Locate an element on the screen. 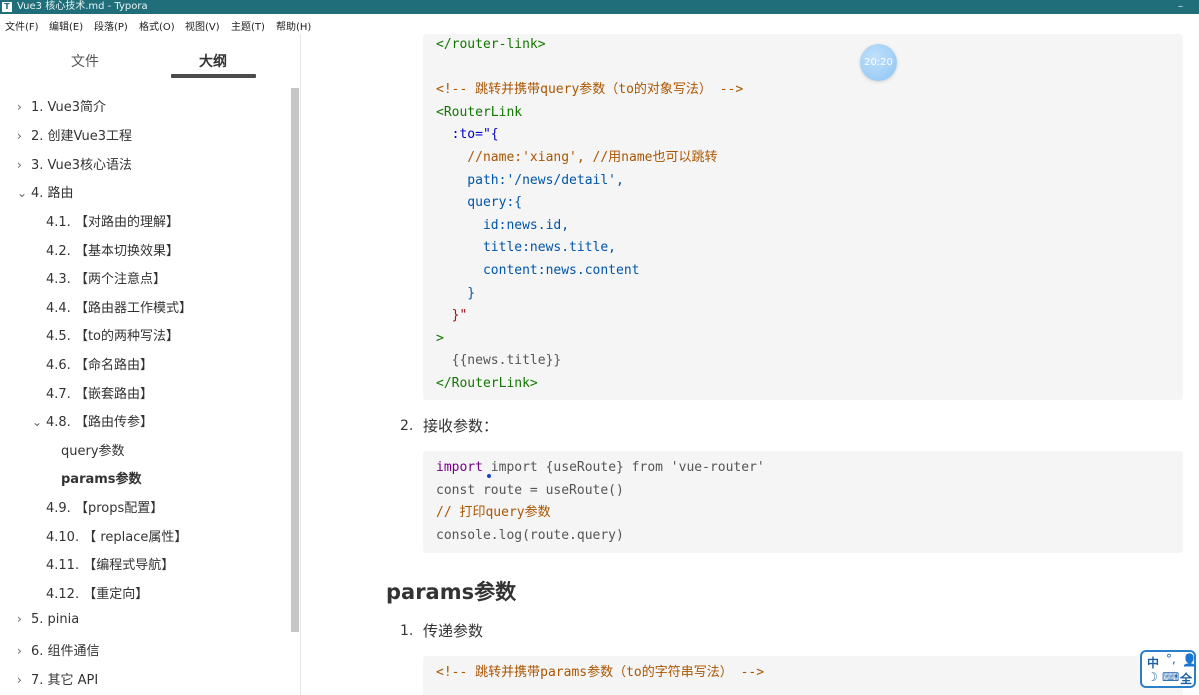 This screenshot has width=1199, height=695. menu-edit: 编辑(E) is located at coordinates (66, 25).